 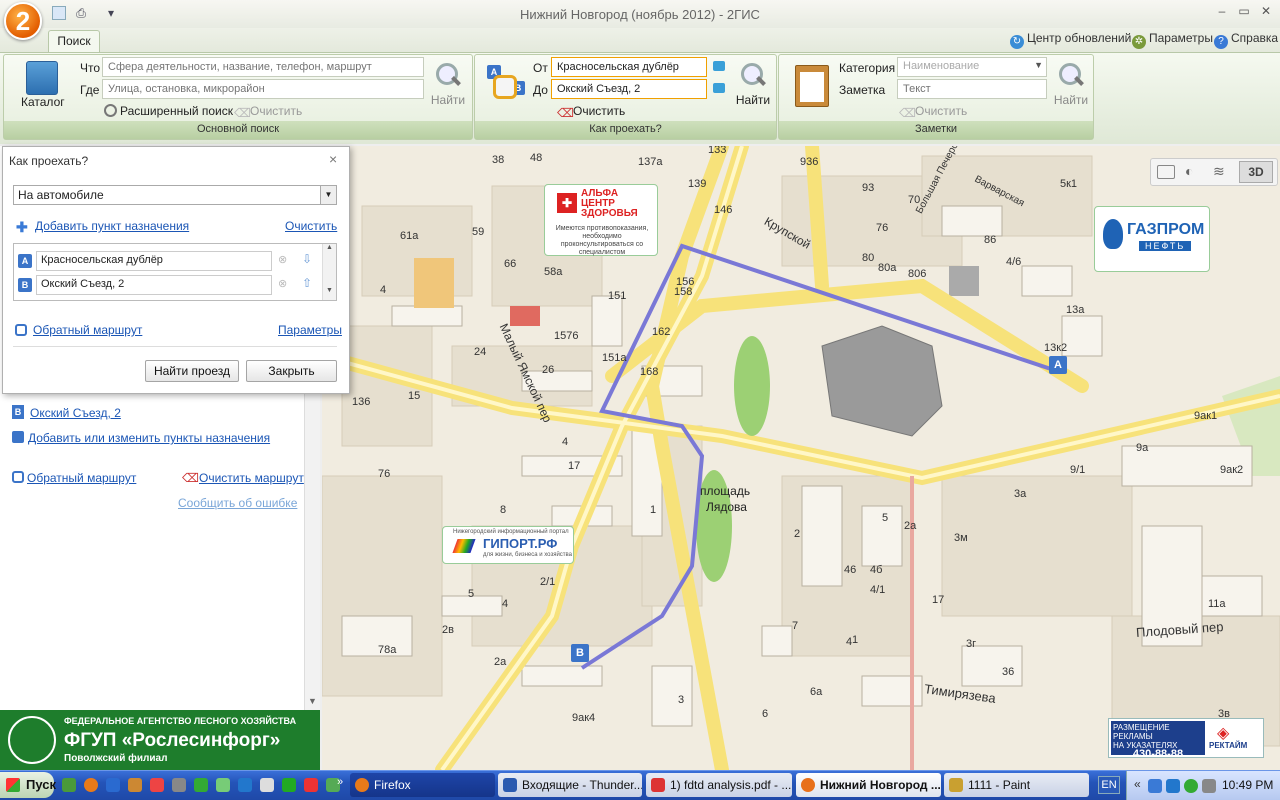 What do you see at coordinates (149, 438) in the screenshot?
I see `edit-points-link: Добавить или изменить пункты назначения` at bounding box center [149, 438].